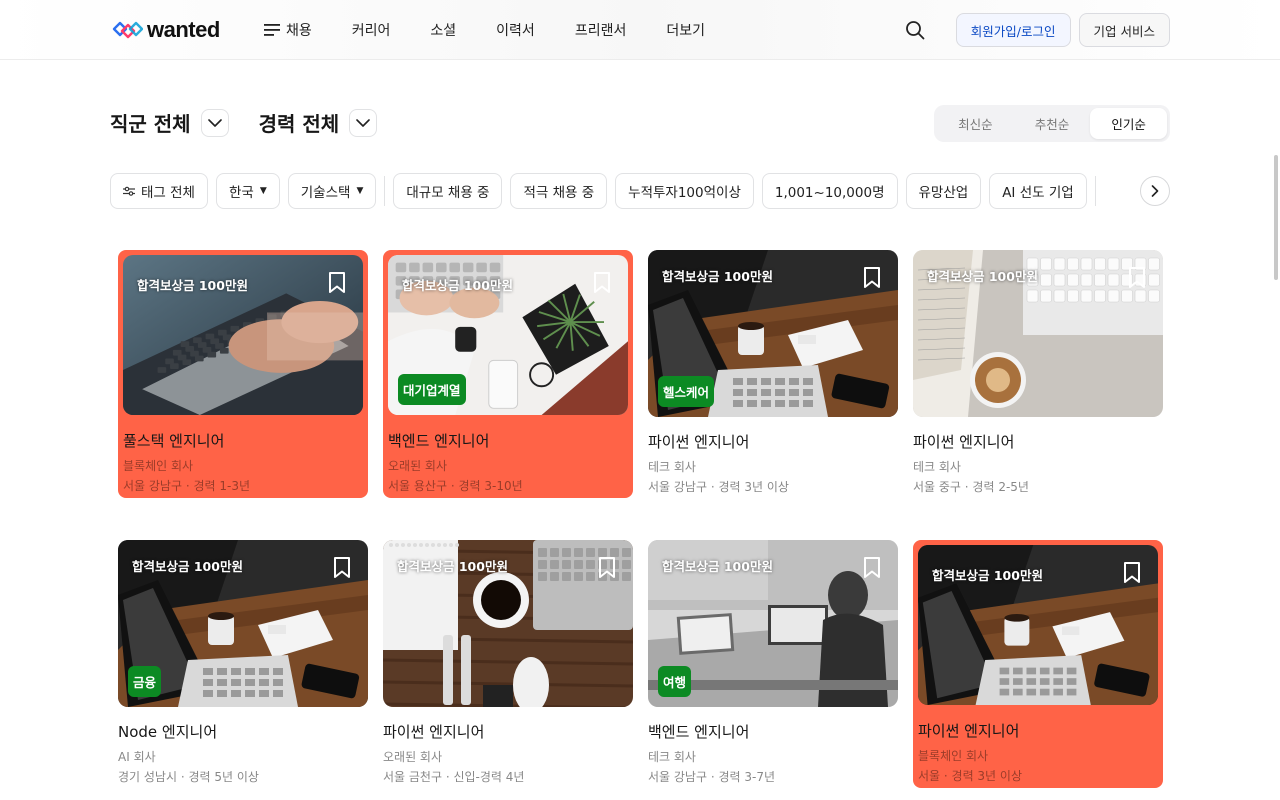 The height and width of the screenshot is (800, 1280). What do you see at coordinates (953, 756) in the screenshot?
I see `company-name: 블록체인 회사` at bounding box center [953, 756].